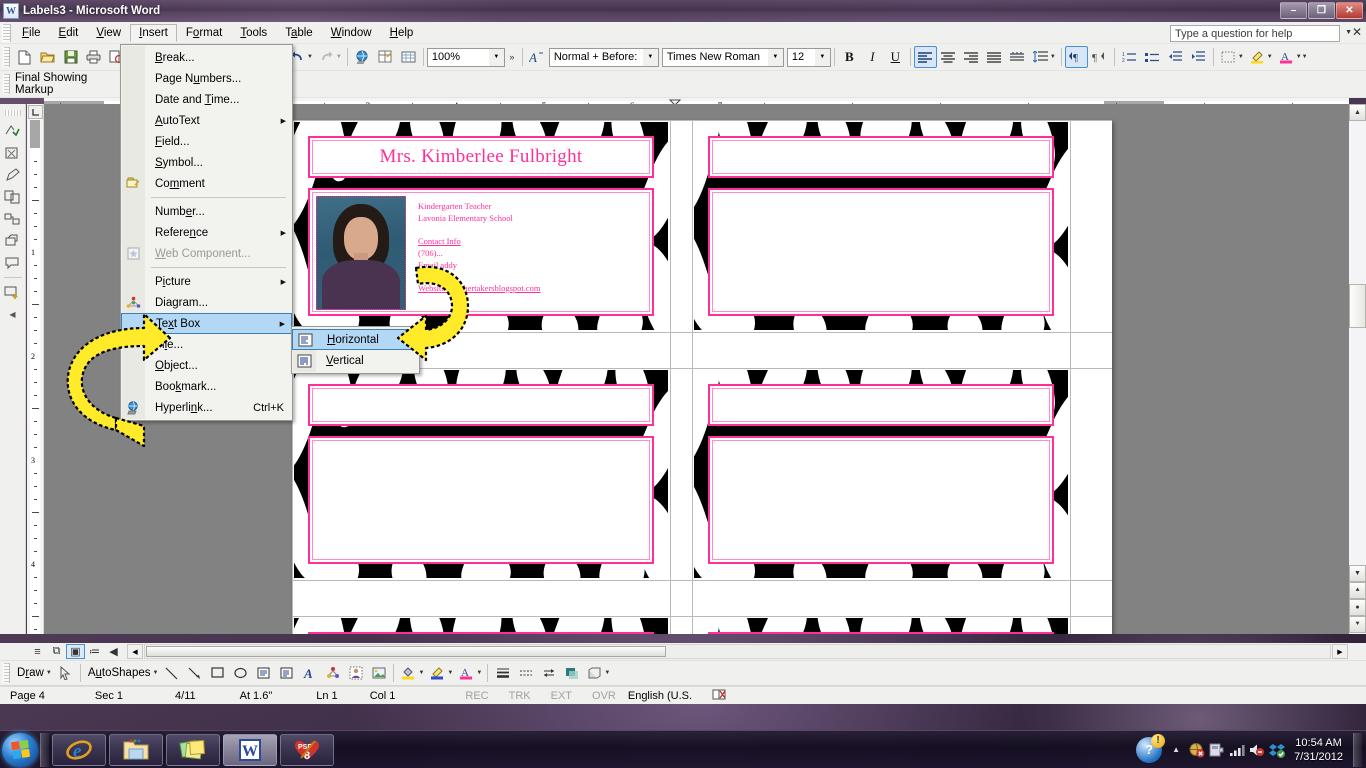 This screenshot has width=1366, height=768. I want to click on start-button, so click(20, 749).